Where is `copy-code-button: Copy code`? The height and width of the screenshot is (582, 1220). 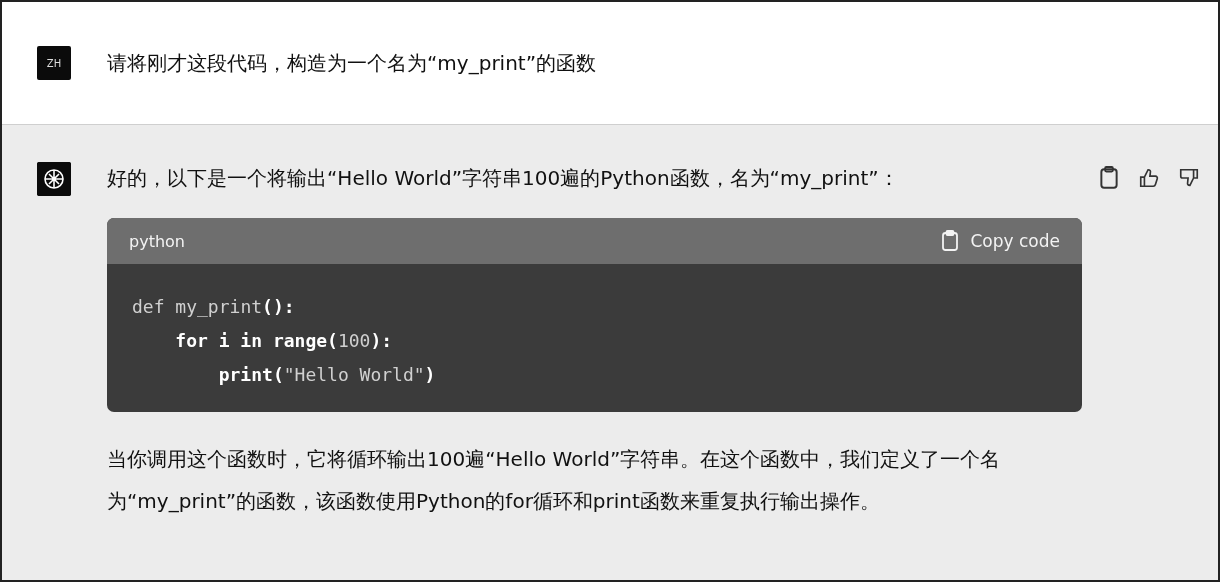 copy-code-button: Copy code is located at coordinates (1000, 241).